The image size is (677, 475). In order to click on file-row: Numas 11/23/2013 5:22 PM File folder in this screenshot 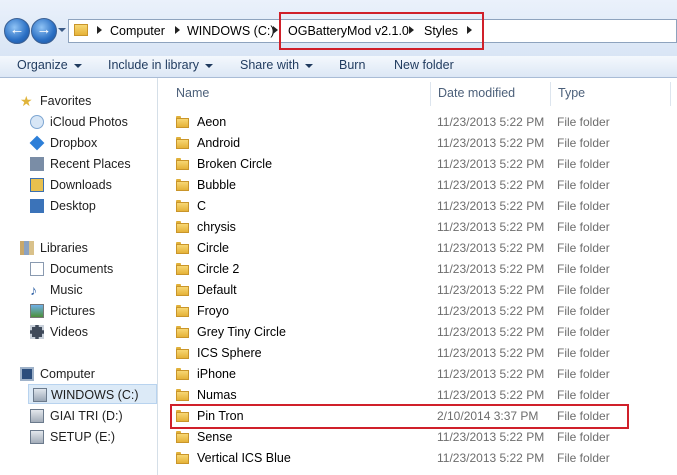, I will do `click(417, 395)`.